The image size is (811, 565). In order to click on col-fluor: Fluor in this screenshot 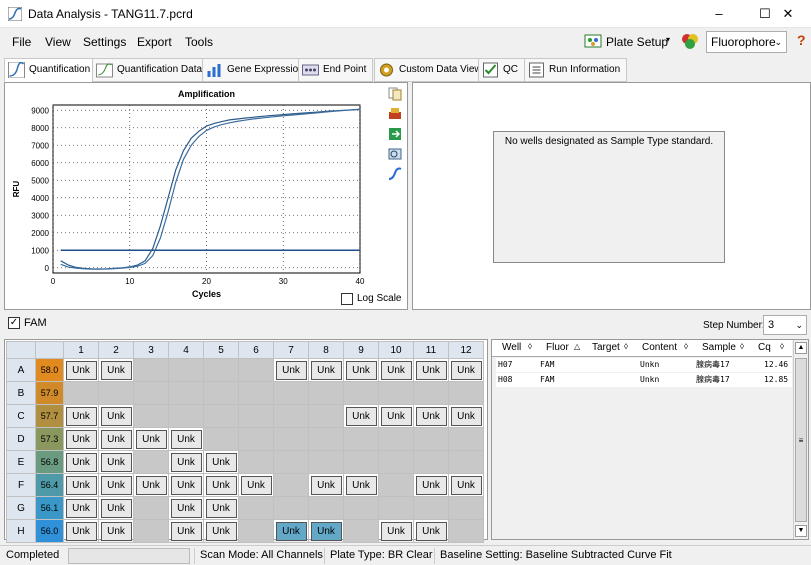, I will do `click(557, 347)`.